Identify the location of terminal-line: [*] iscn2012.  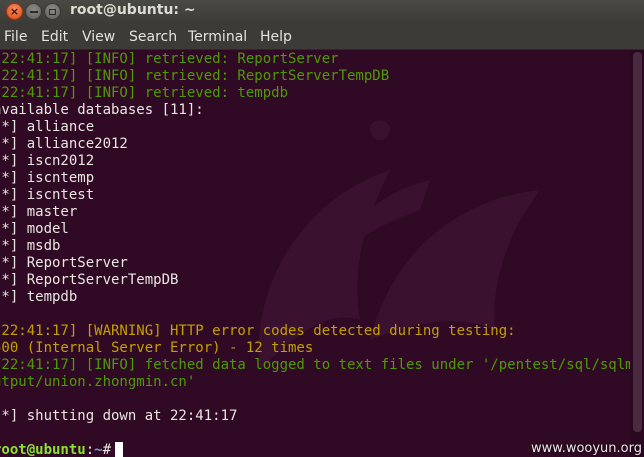
(47, 161).